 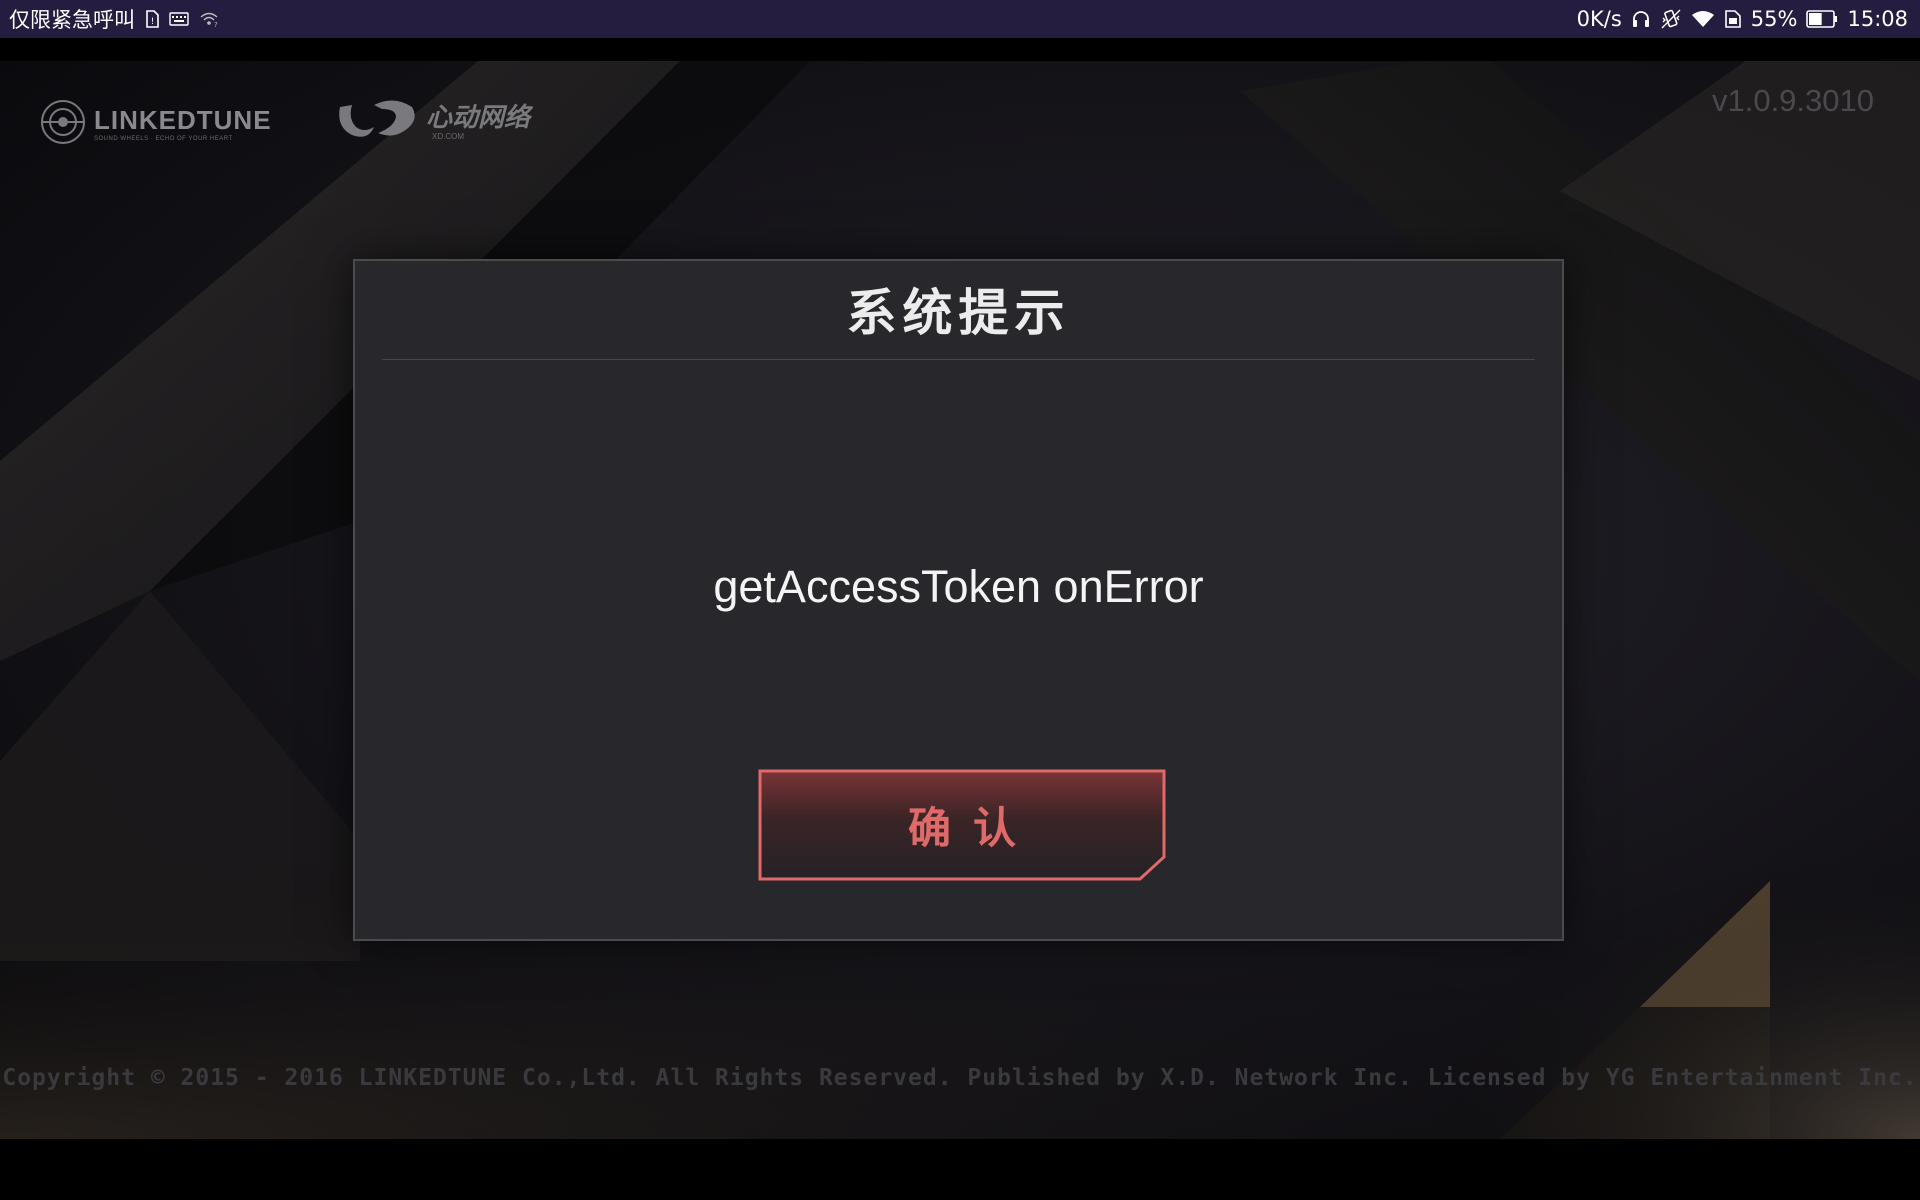 I want to click on dialog-divider, so click(x=958, y=359).